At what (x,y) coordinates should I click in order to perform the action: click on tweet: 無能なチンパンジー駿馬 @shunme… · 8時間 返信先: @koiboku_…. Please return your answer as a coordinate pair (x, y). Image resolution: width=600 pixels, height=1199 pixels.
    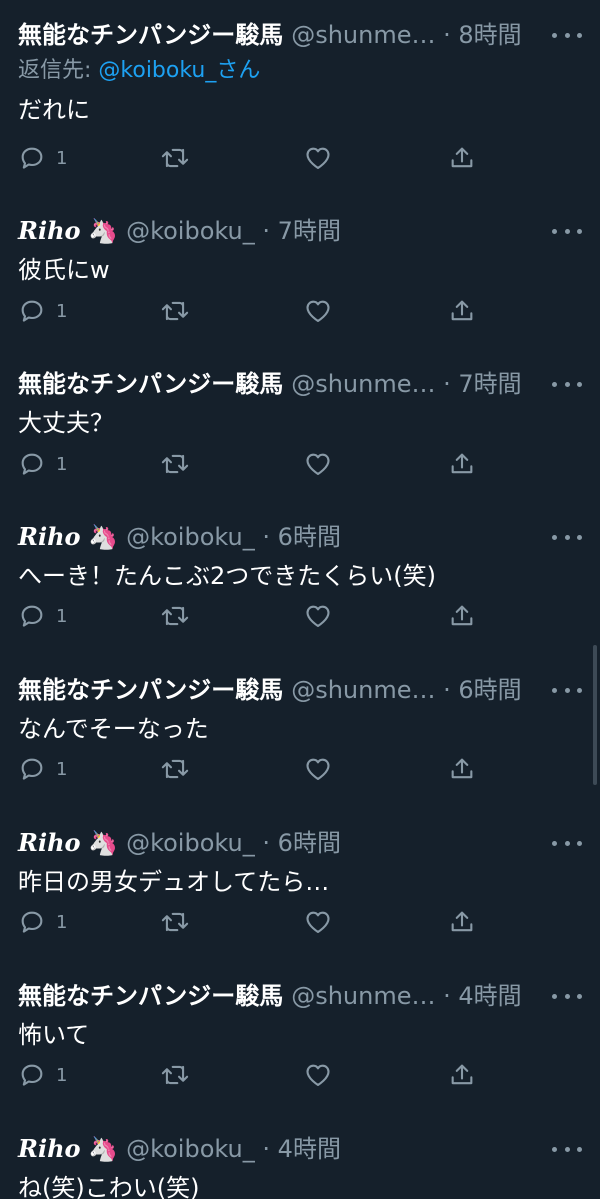
    Looking at the image, I should click on (300, 73).